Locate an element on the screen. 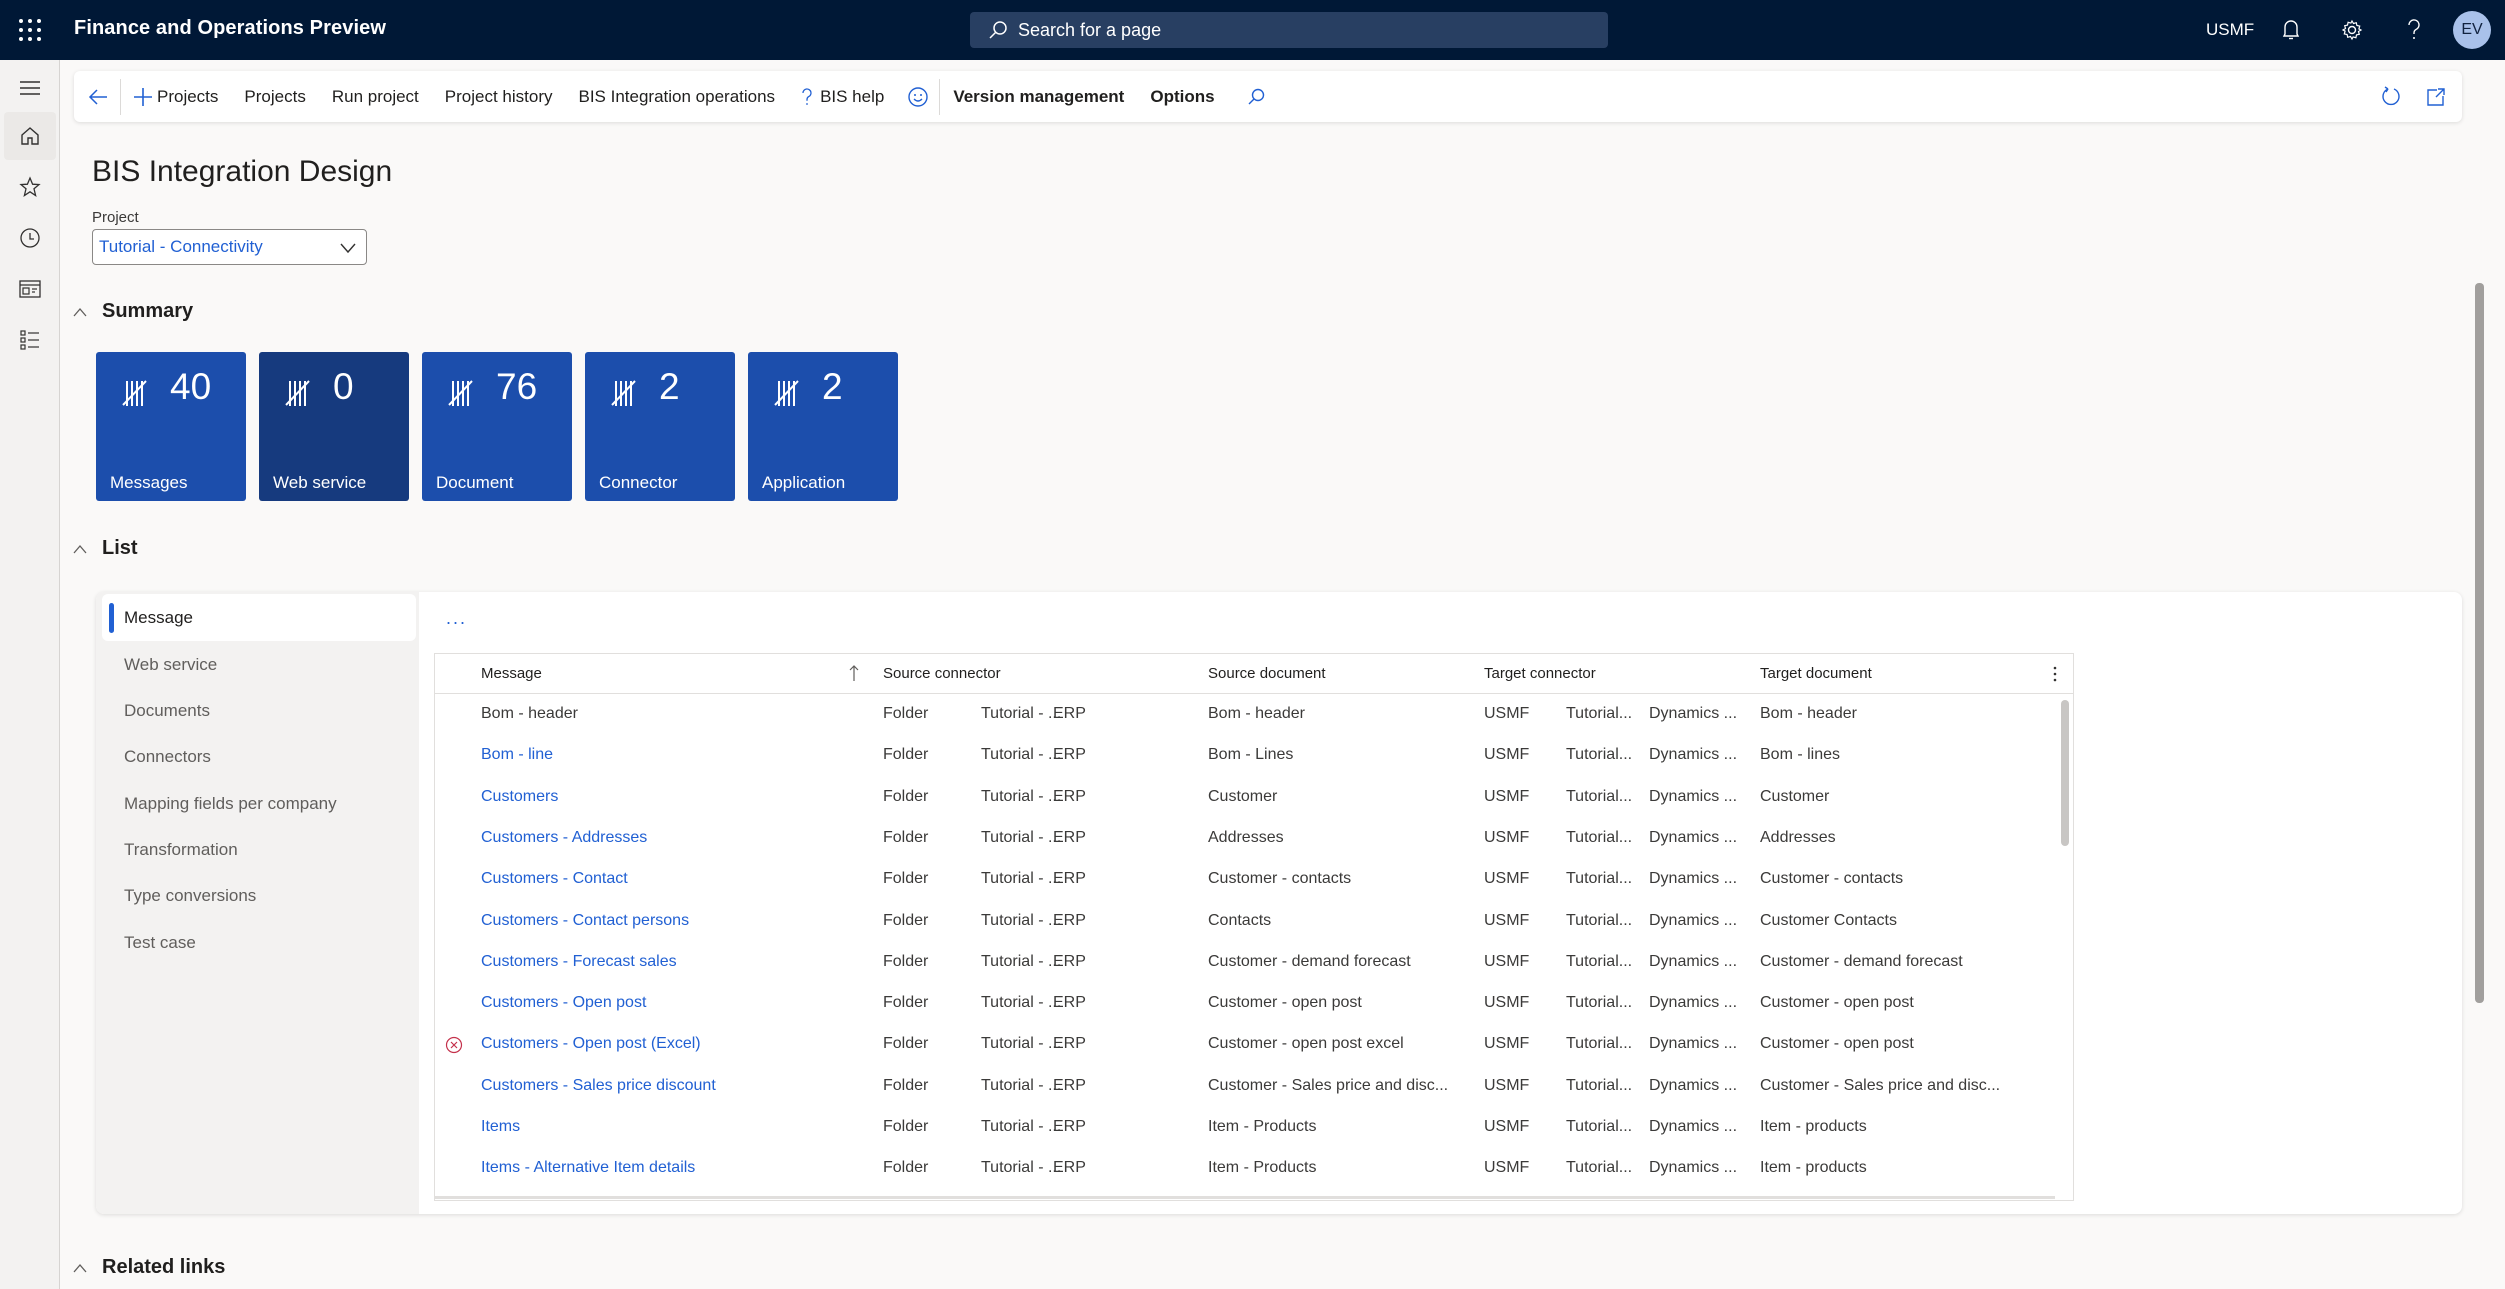  page-search-input: Search for a page is located at coordinates (1289, 30).